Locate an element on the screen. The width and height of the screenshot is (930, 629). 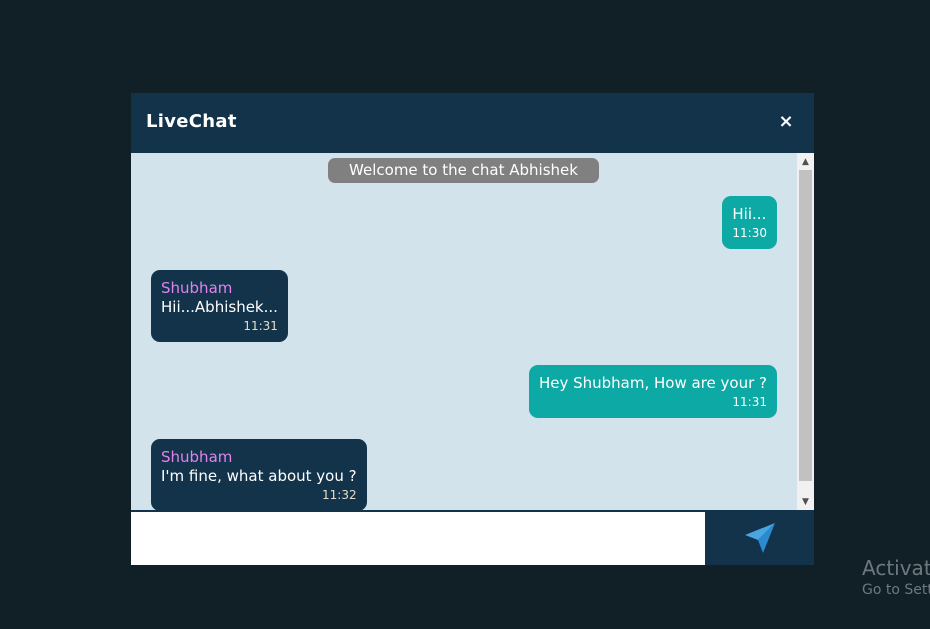
chat-title: LiveChat is located at coordinates (191, 121).